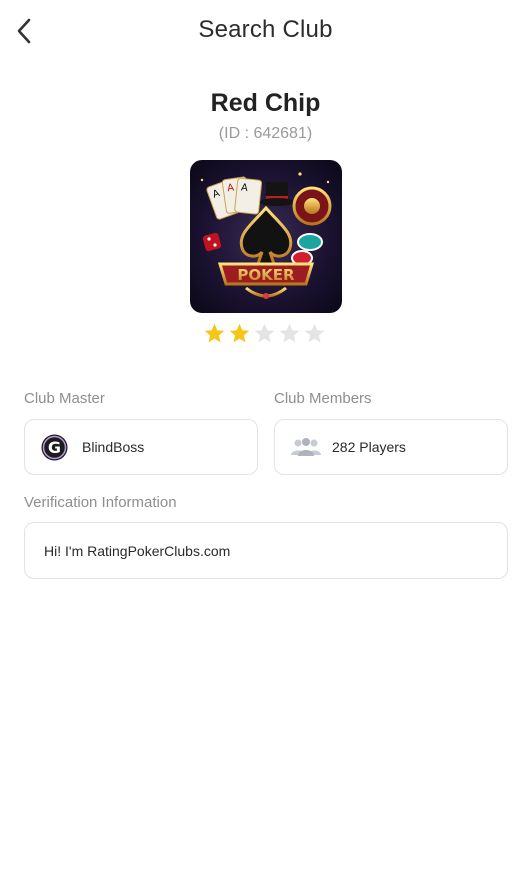  I want to click on club-master-card: G BlindBoss, so click(141, 447).